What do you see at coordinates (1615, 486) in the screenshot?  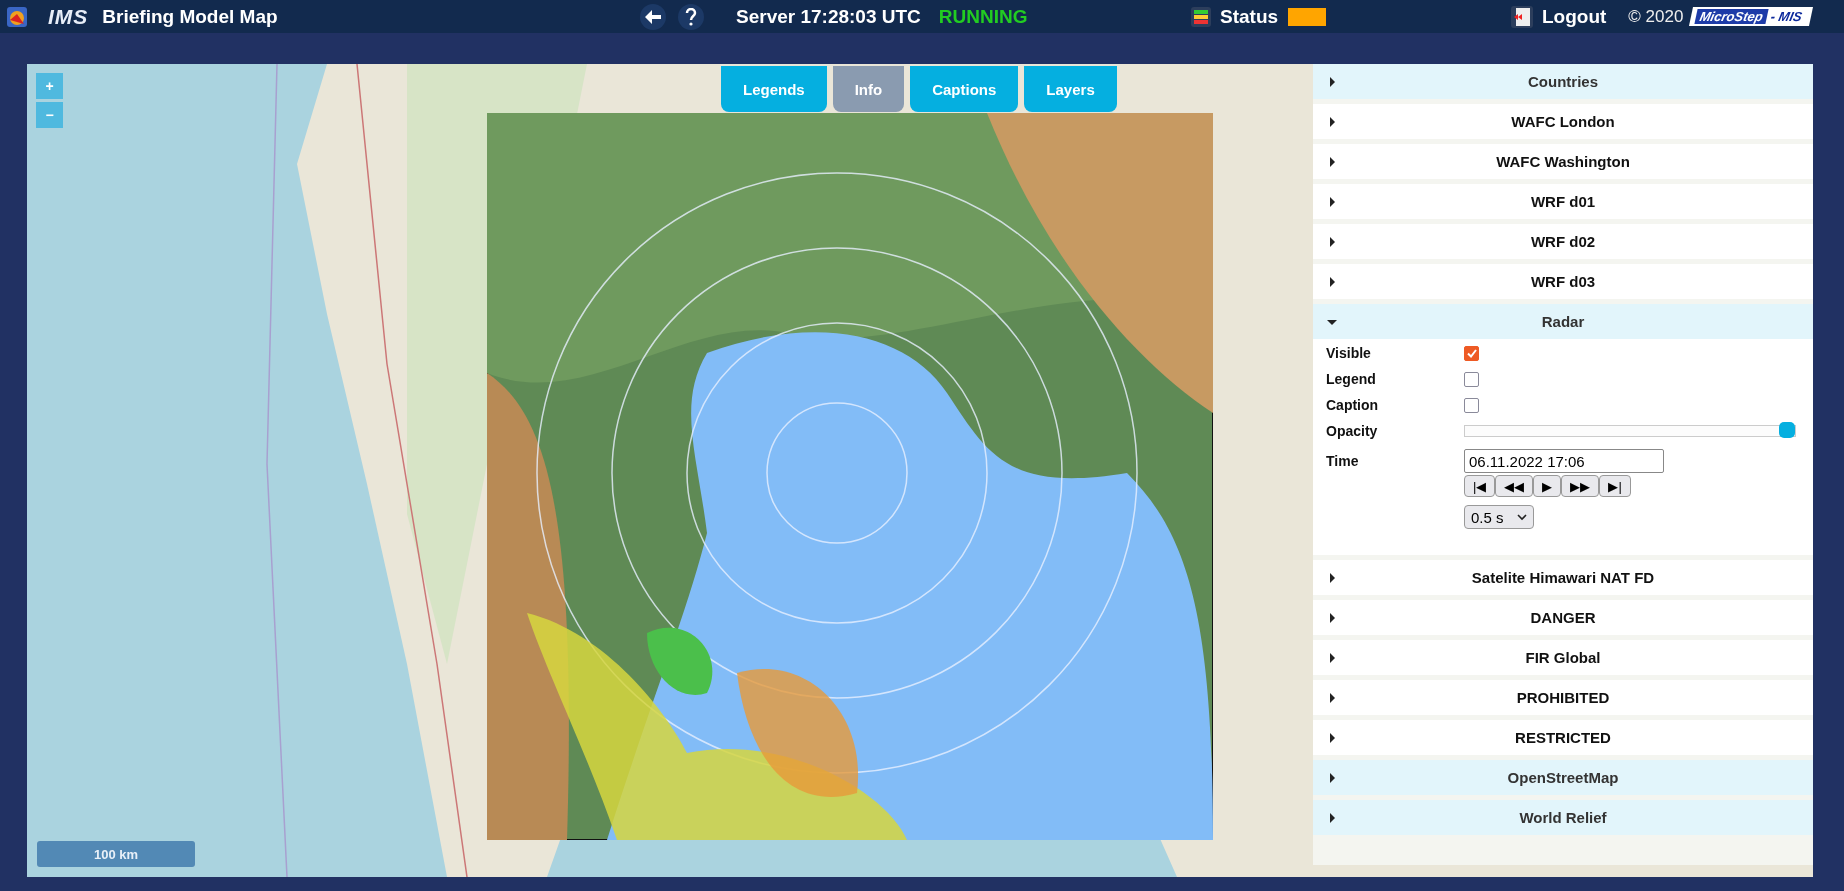 I see `playback-button: ▶|` at bounding box center [1615, 486].